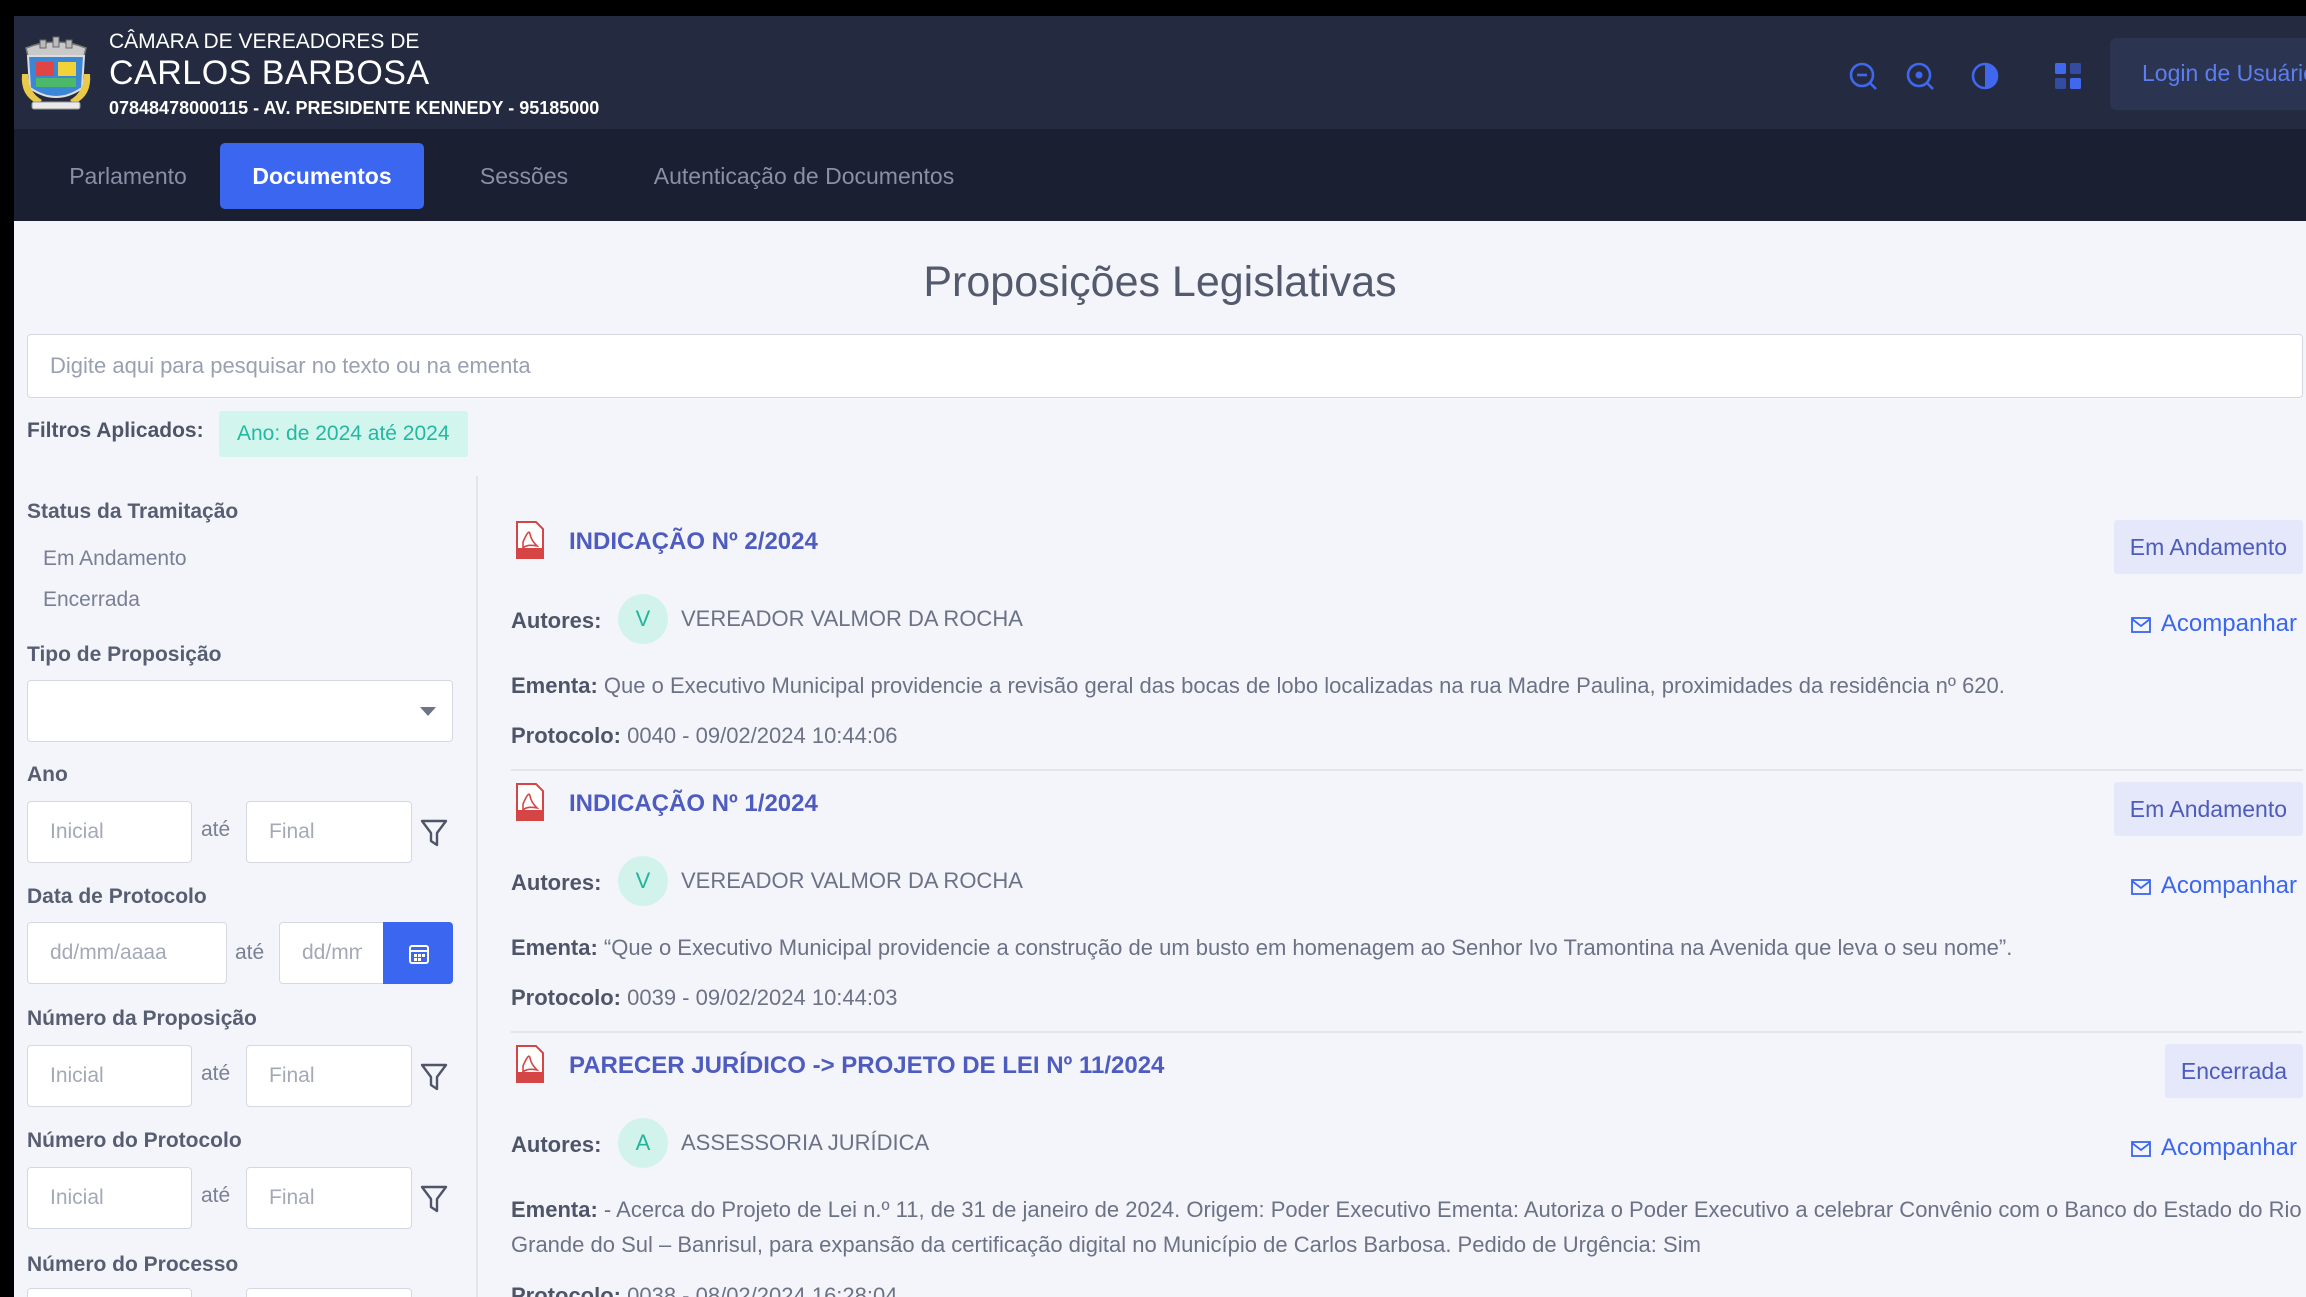  I want to click on result-title: INDICAÇÃO Nº 1/2024, so click(693, 804).